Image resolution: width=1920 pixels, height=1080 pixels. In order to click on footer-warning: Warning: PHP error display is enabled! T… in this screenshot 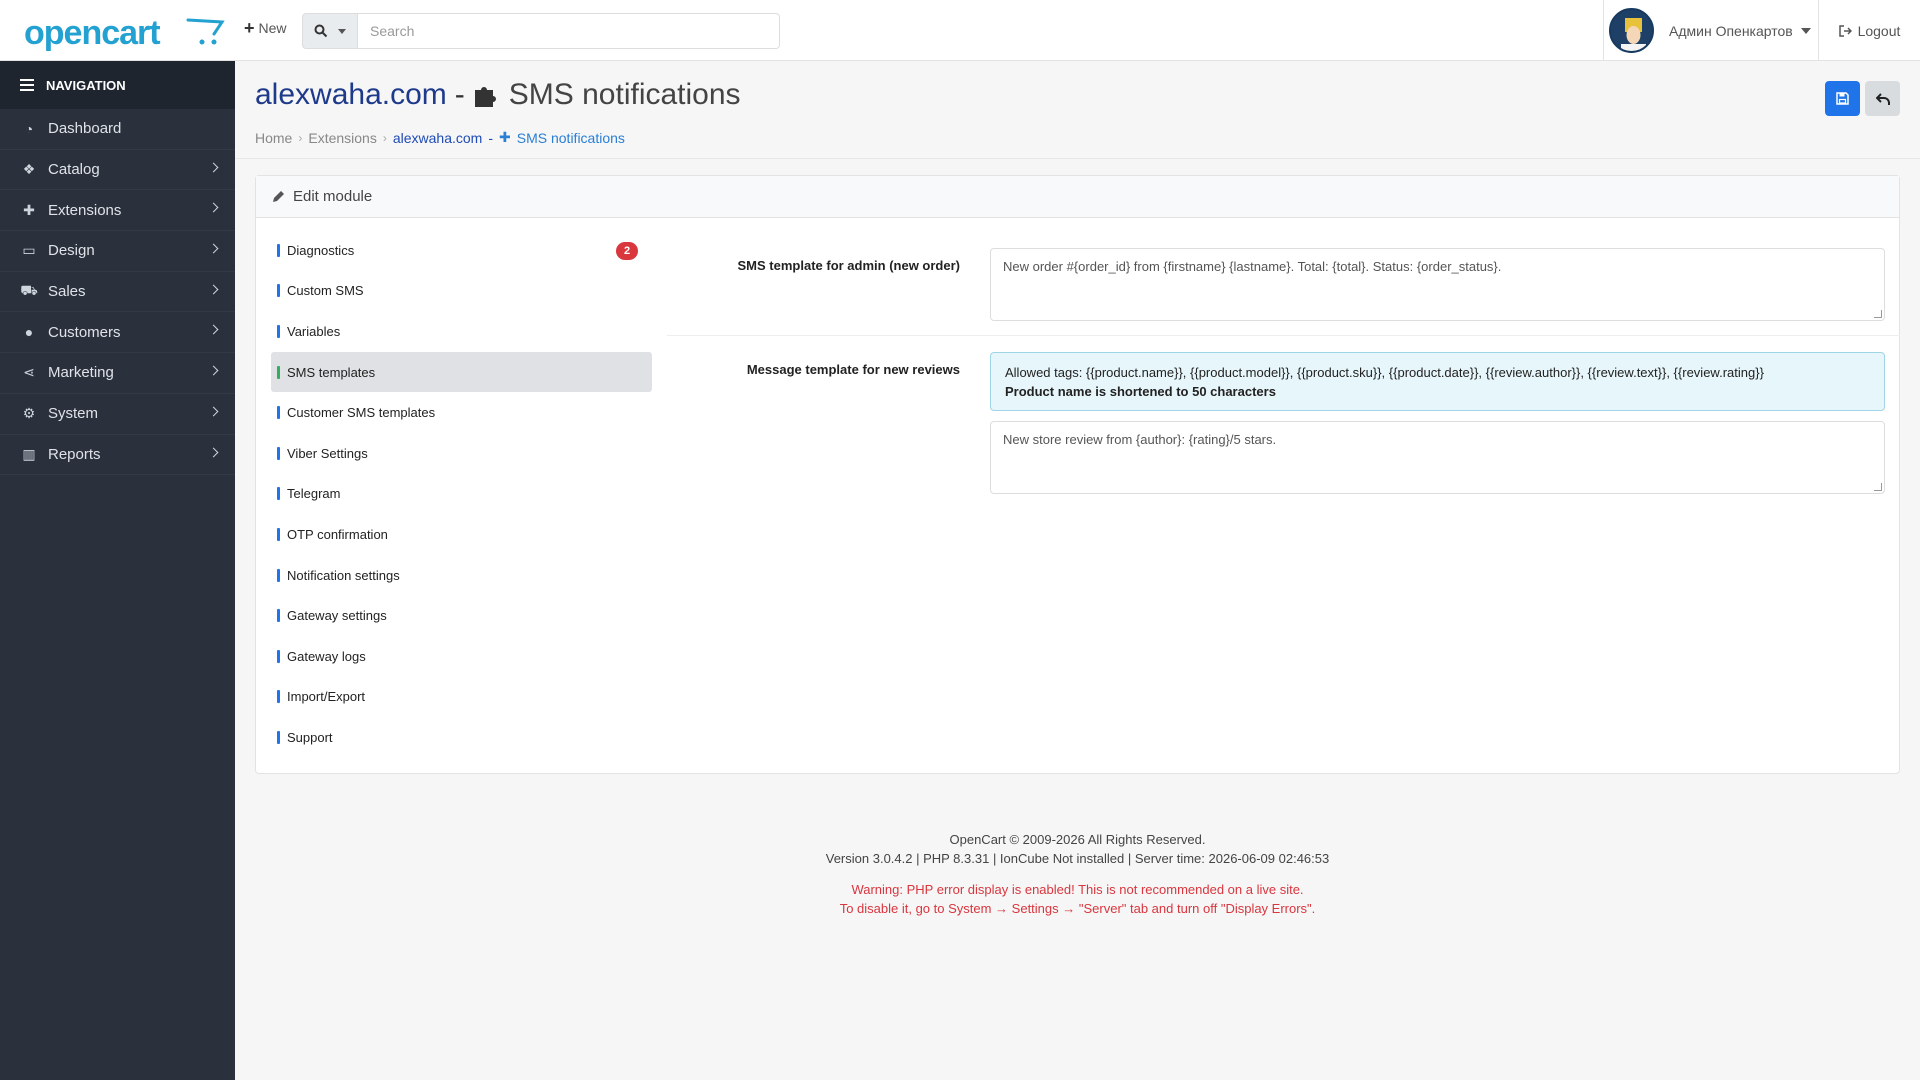, I will do `click(1077, 889)`.